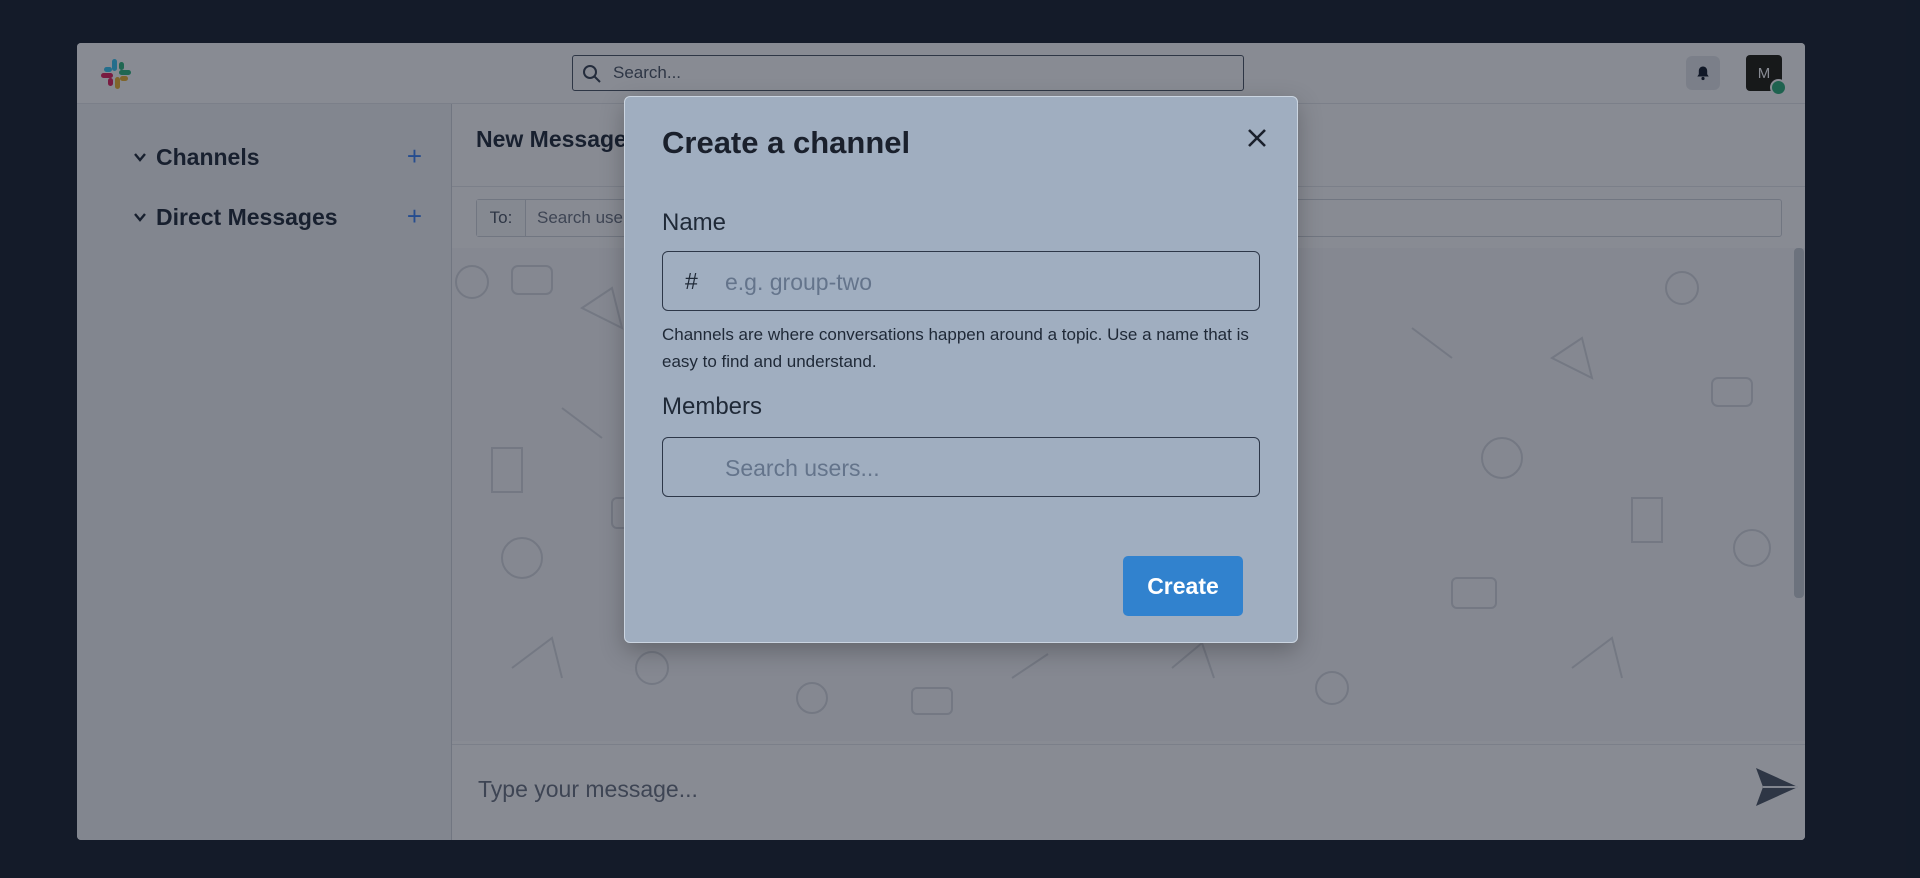  I want to click on members-field, so click(961, 467).